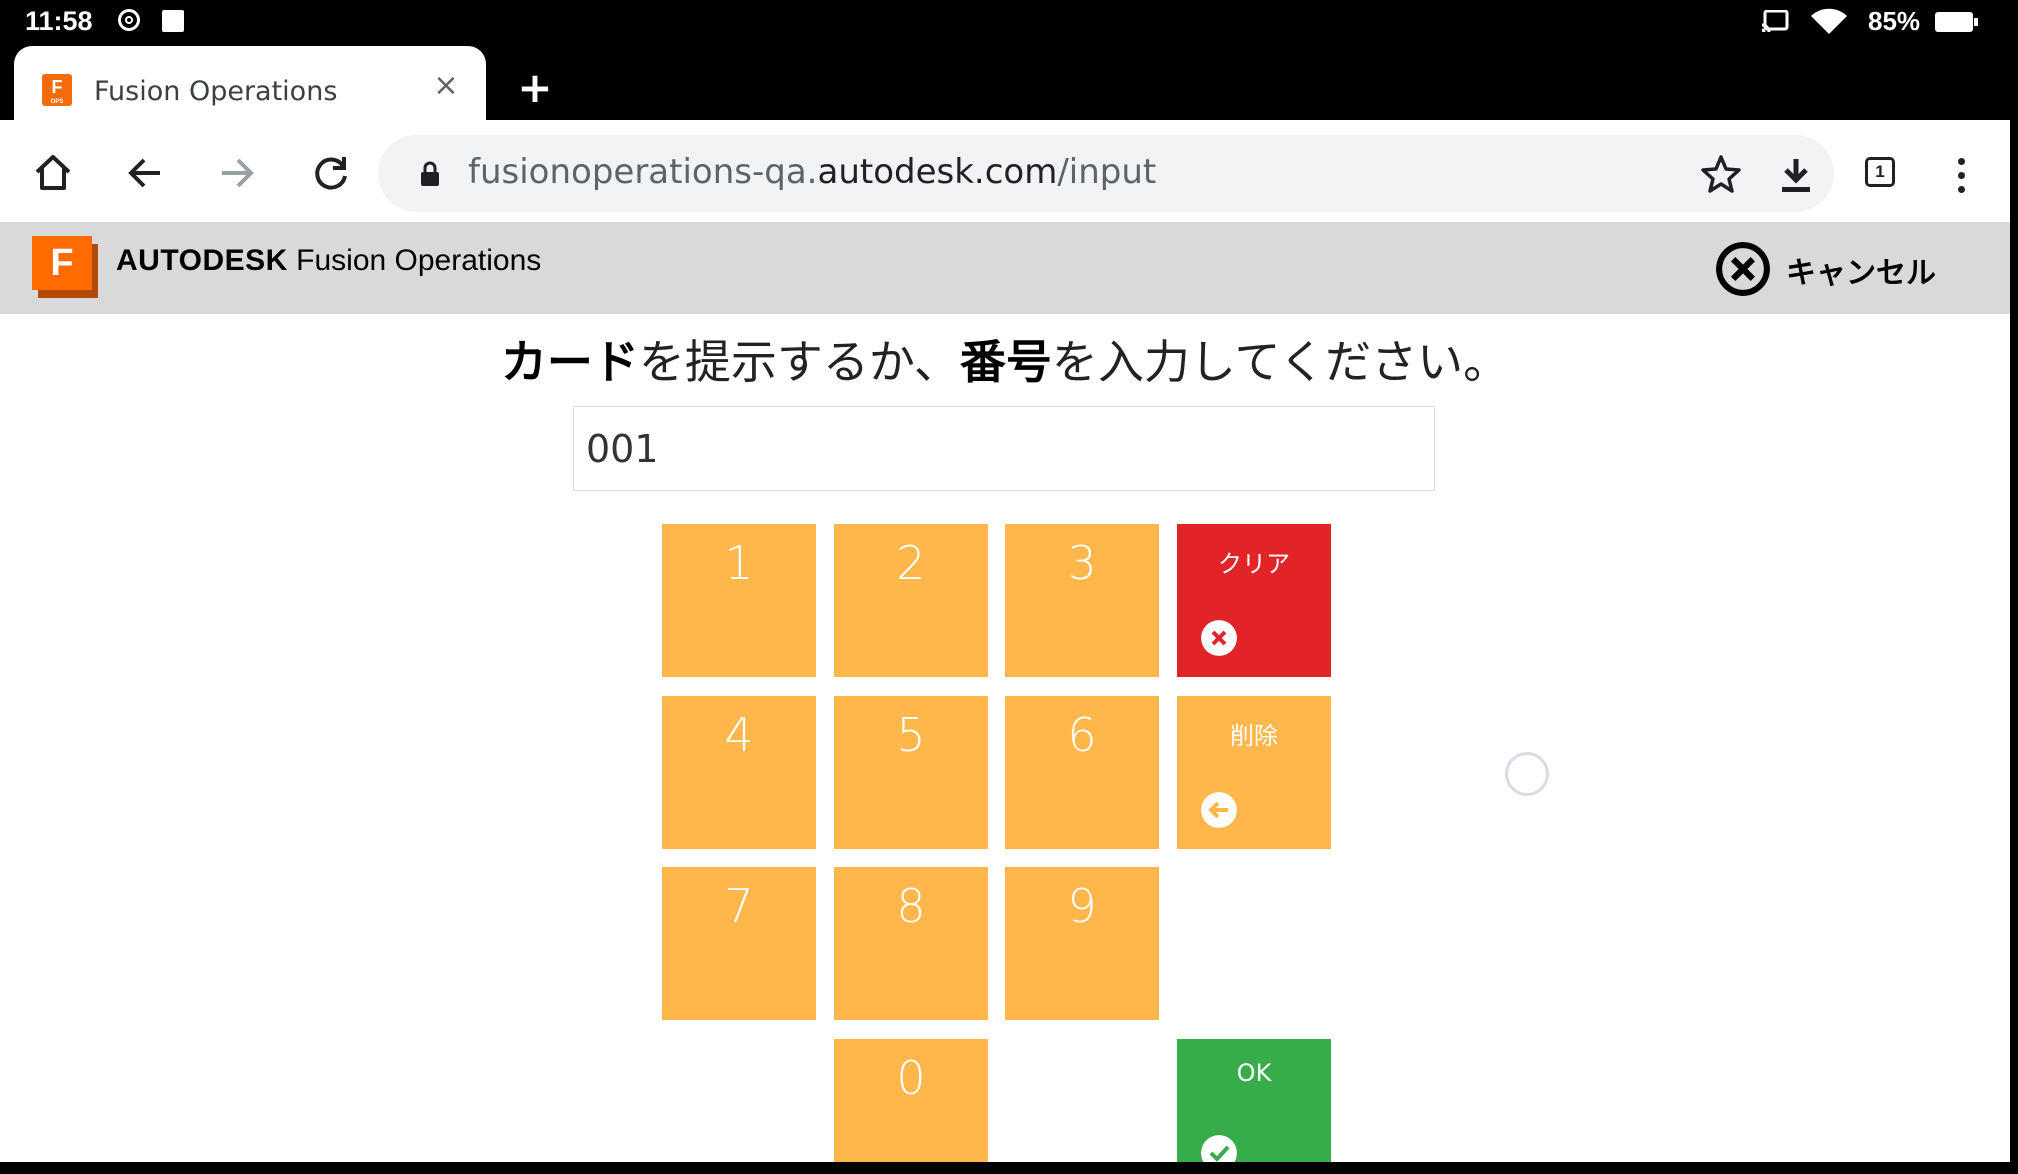  I want to click on reload-icon, so click(331, 173).